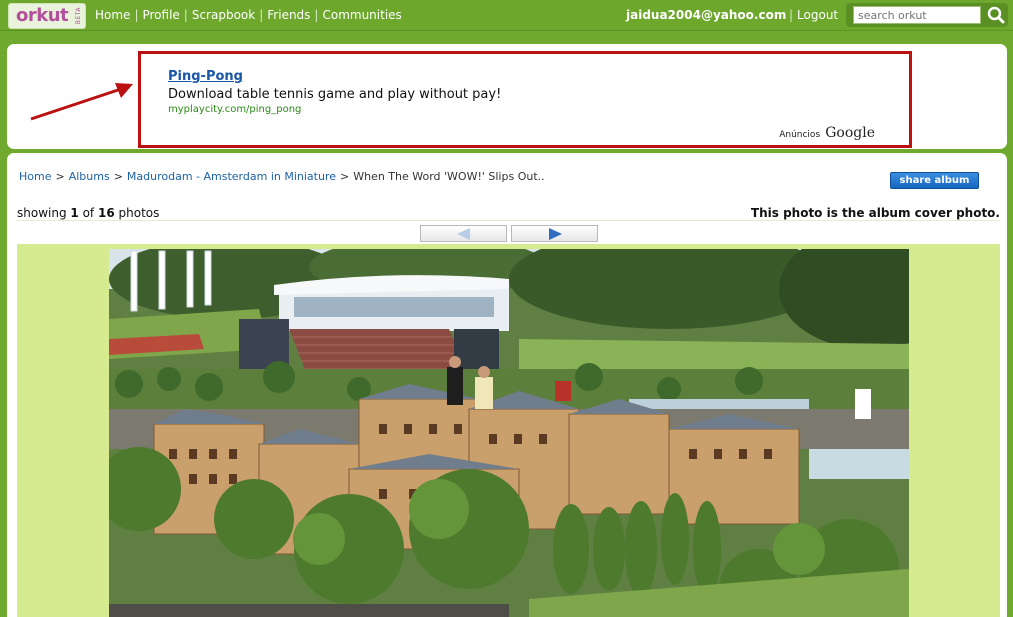  I want to click on logout-link: Logout, so click(817, 15).